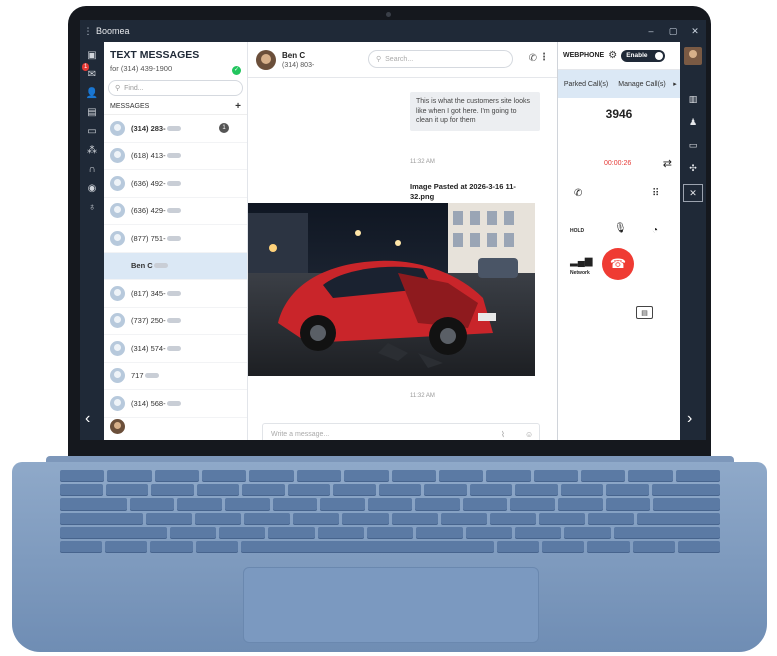 The image size is (777, 656). I want to click on emoji-icon: ☺, so click(529, 434).